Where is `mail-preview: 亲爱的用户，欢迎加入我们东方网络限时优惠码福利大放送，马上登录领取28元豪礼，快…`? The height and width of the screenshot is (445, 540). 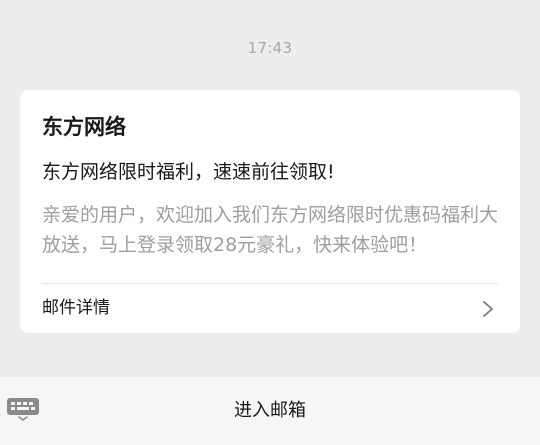
mail-preview: 亲爱的用户，欢迎加入我们东方网络限时优惠码福利大放送，马上登录领取28元豪礼，快… is located at coordinates (270, 230).